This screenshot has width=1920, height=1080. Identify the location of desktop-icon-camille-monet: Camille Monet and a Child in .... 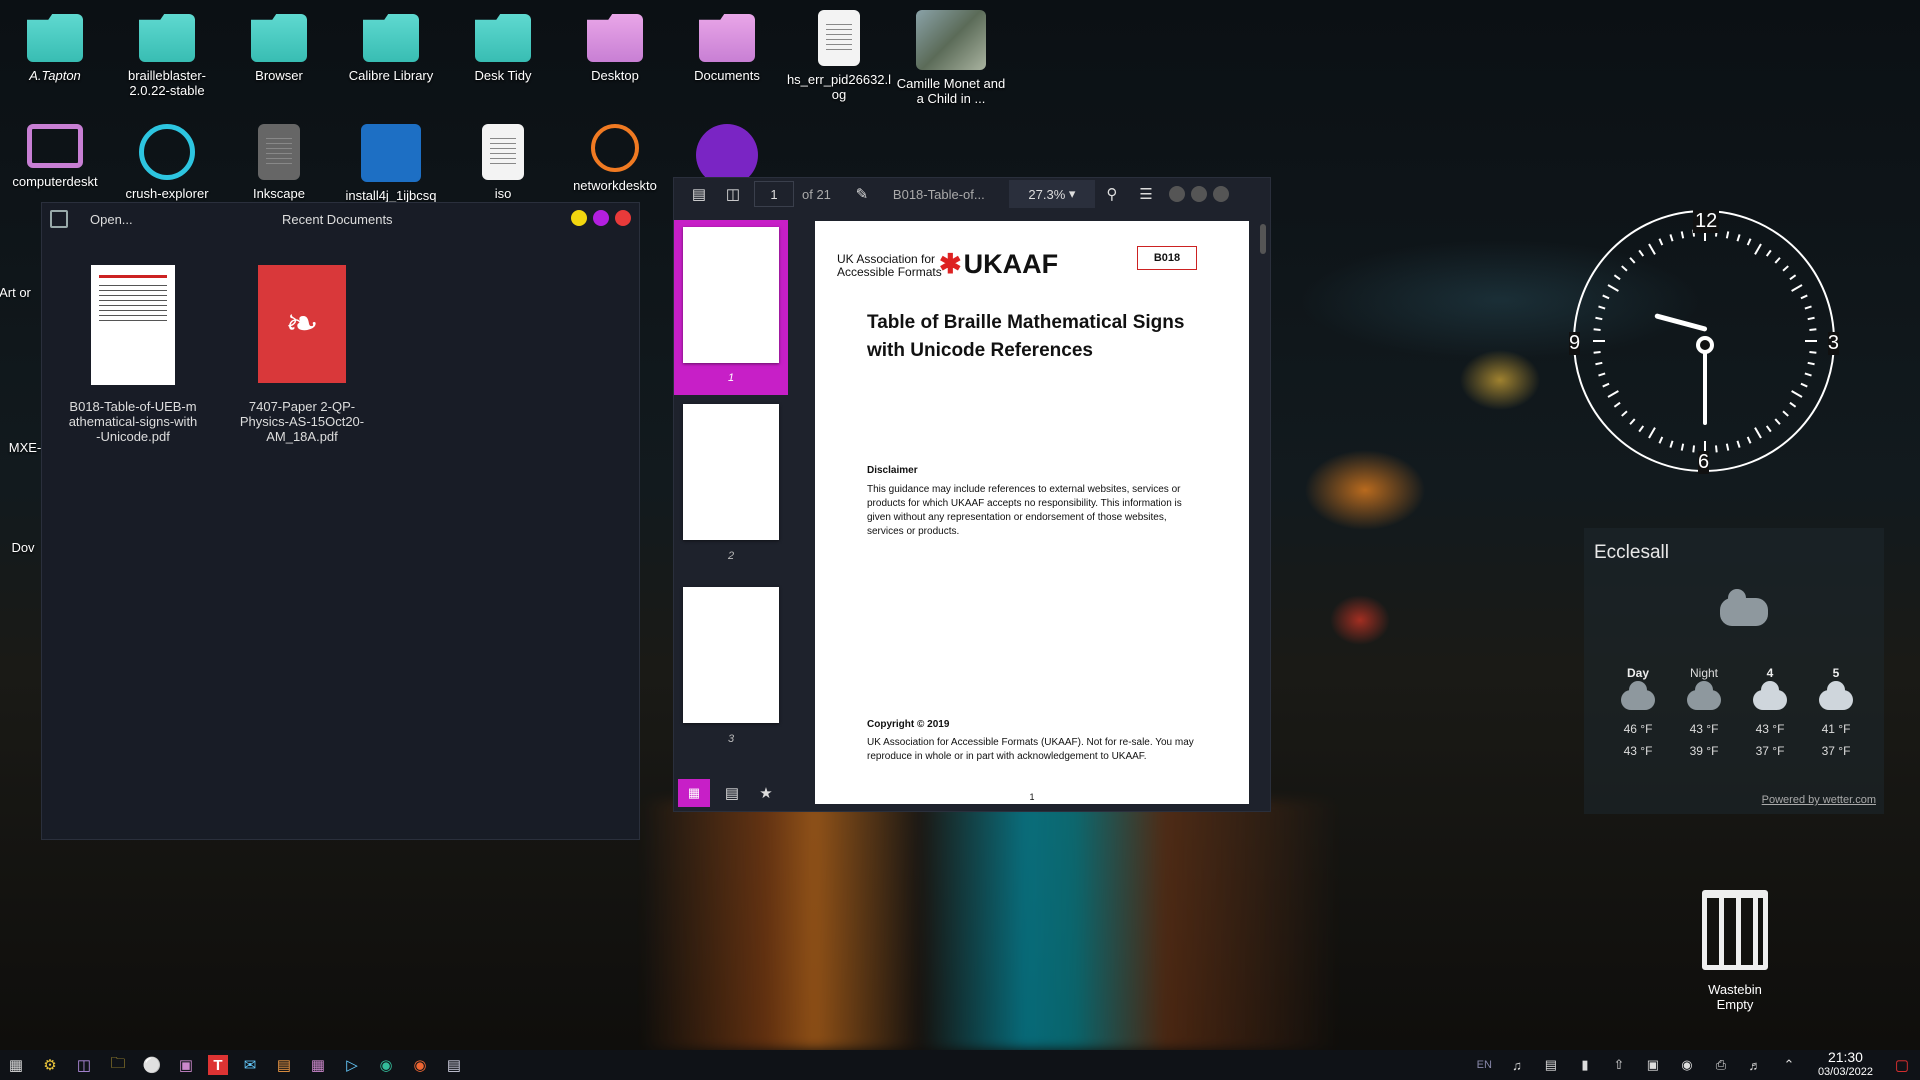
(951, 58).